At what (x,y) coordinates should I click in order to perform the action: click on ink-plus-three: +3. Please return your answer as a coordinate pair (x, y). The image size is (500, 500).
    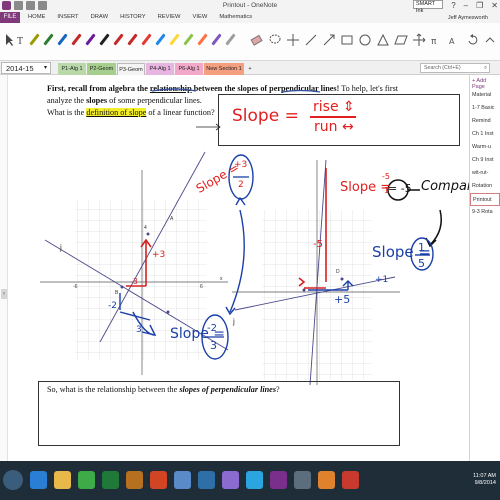
    Looking at the image, I should click on (159, 255).